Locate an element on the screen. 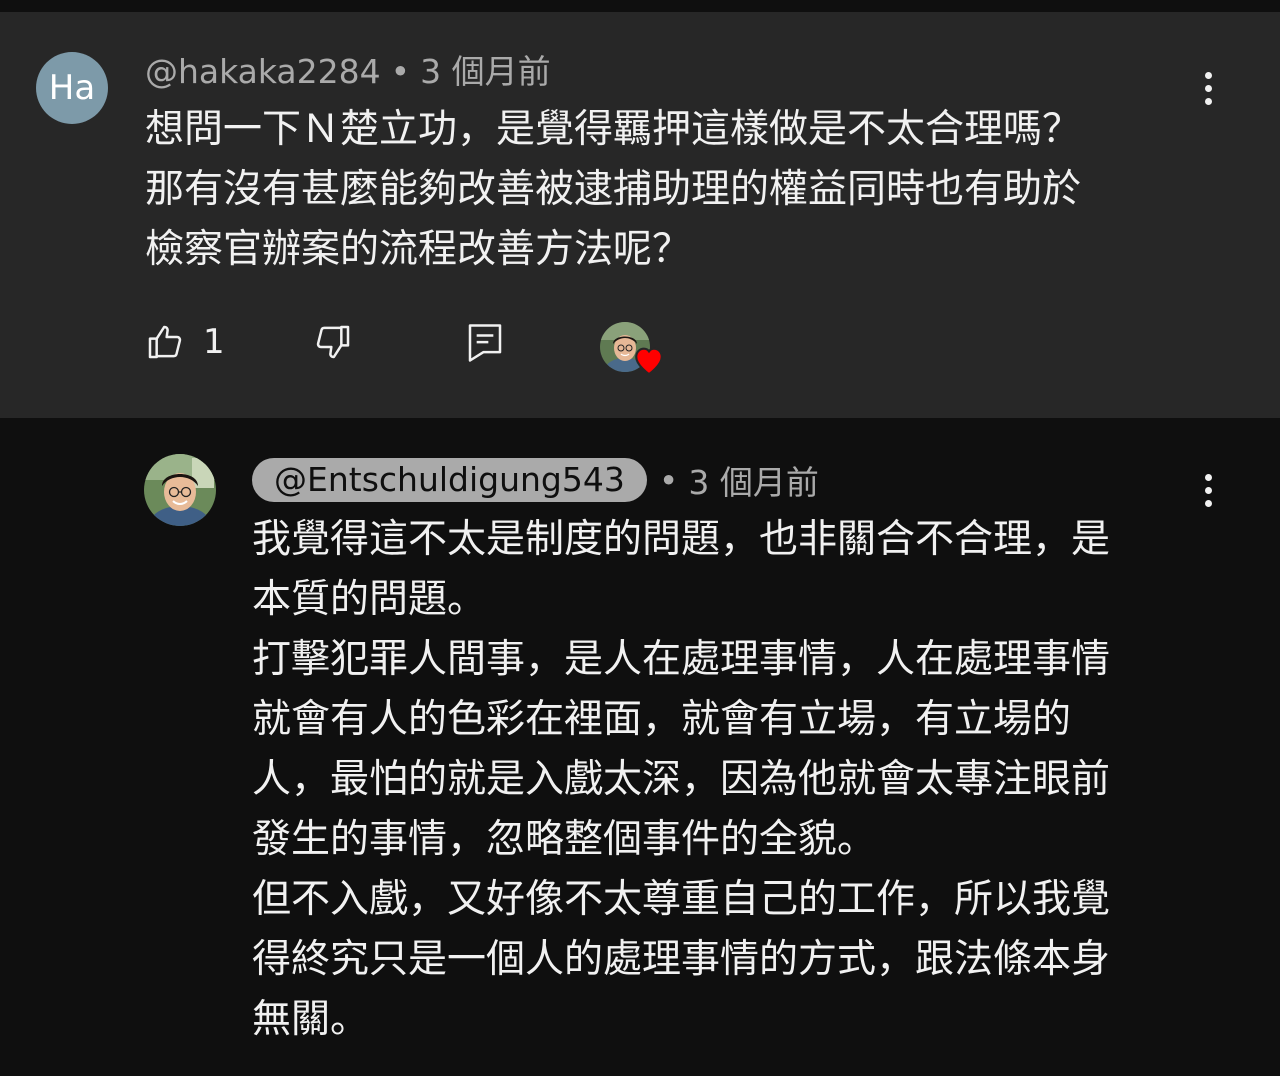  avatar-initials: Ha is located at coordinates (72, 88).